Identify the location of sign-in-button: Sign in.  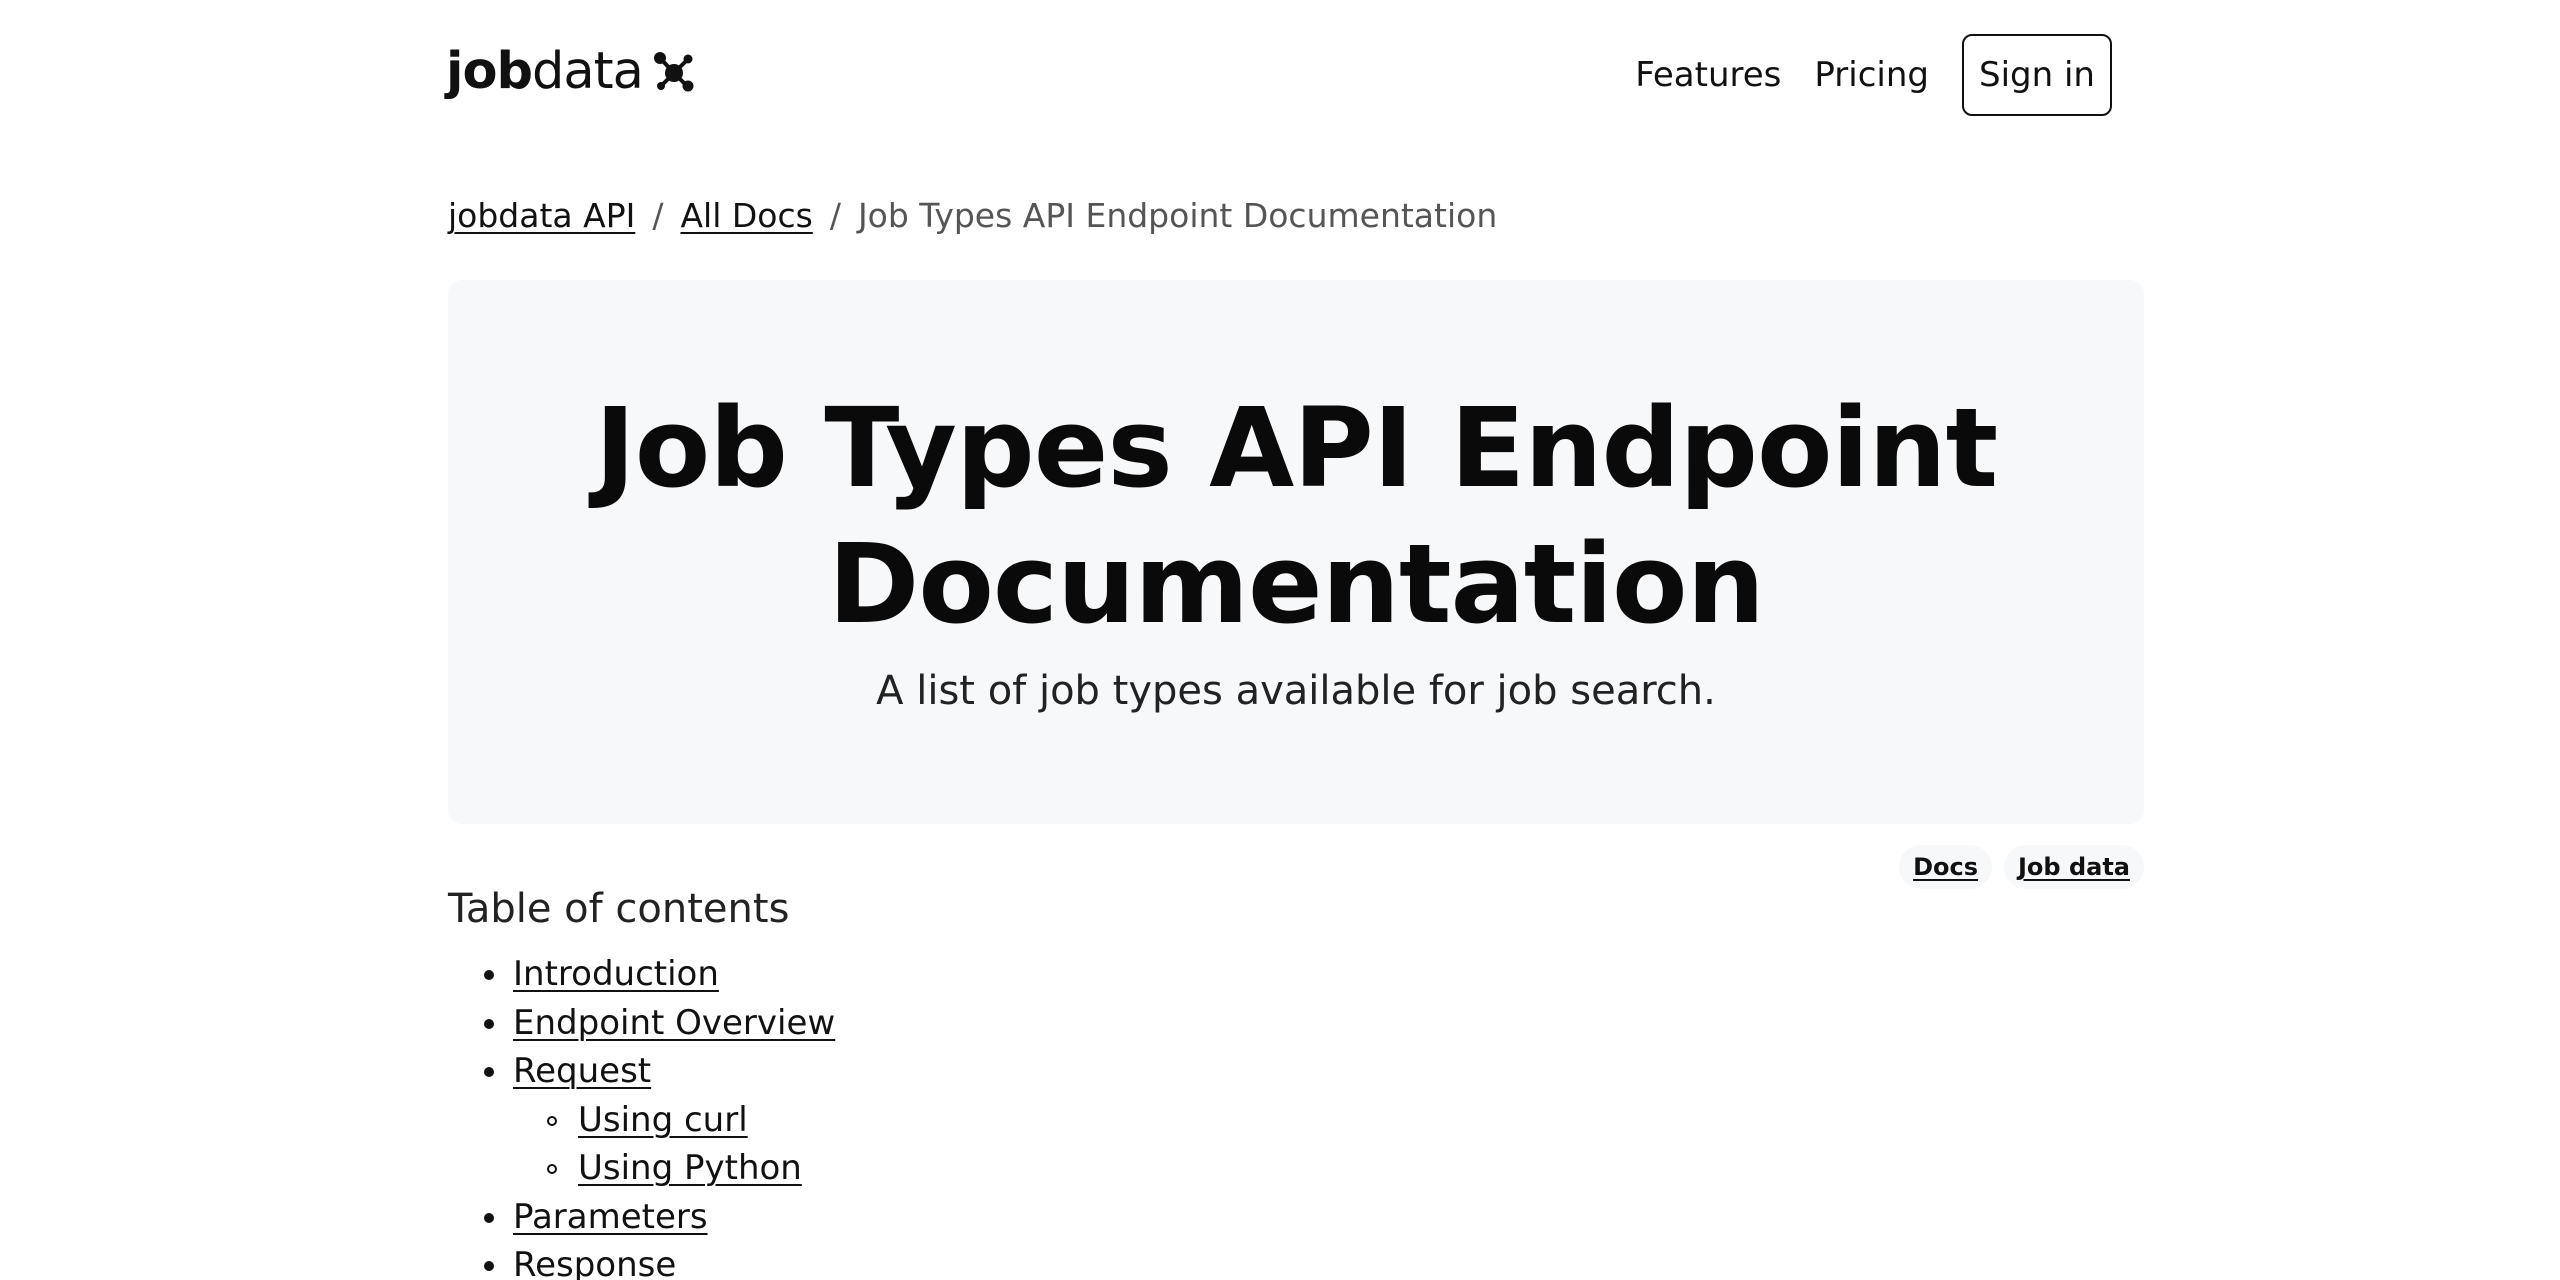
(2037, 75).